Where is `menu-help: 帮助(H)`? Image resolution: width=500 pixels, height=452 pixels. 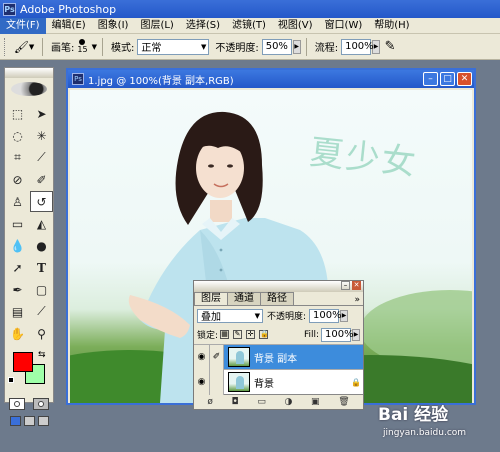
menu-help: 帮助(H) is located at coordinates (391, 26).